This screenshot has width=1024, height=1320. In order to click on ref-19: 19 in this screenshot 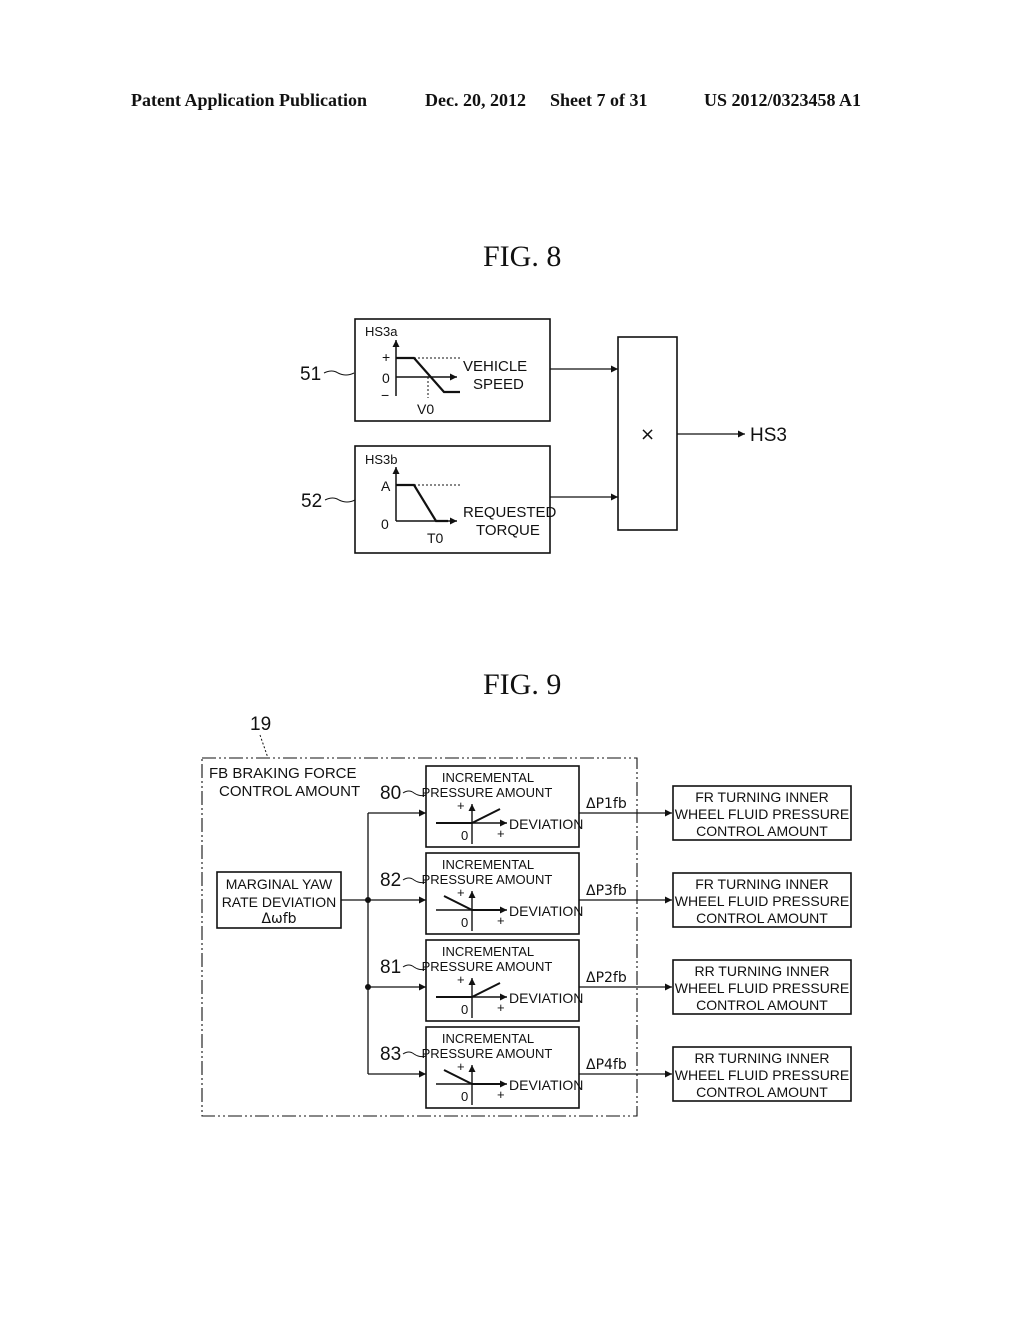, I will do `click(260, 724)`.